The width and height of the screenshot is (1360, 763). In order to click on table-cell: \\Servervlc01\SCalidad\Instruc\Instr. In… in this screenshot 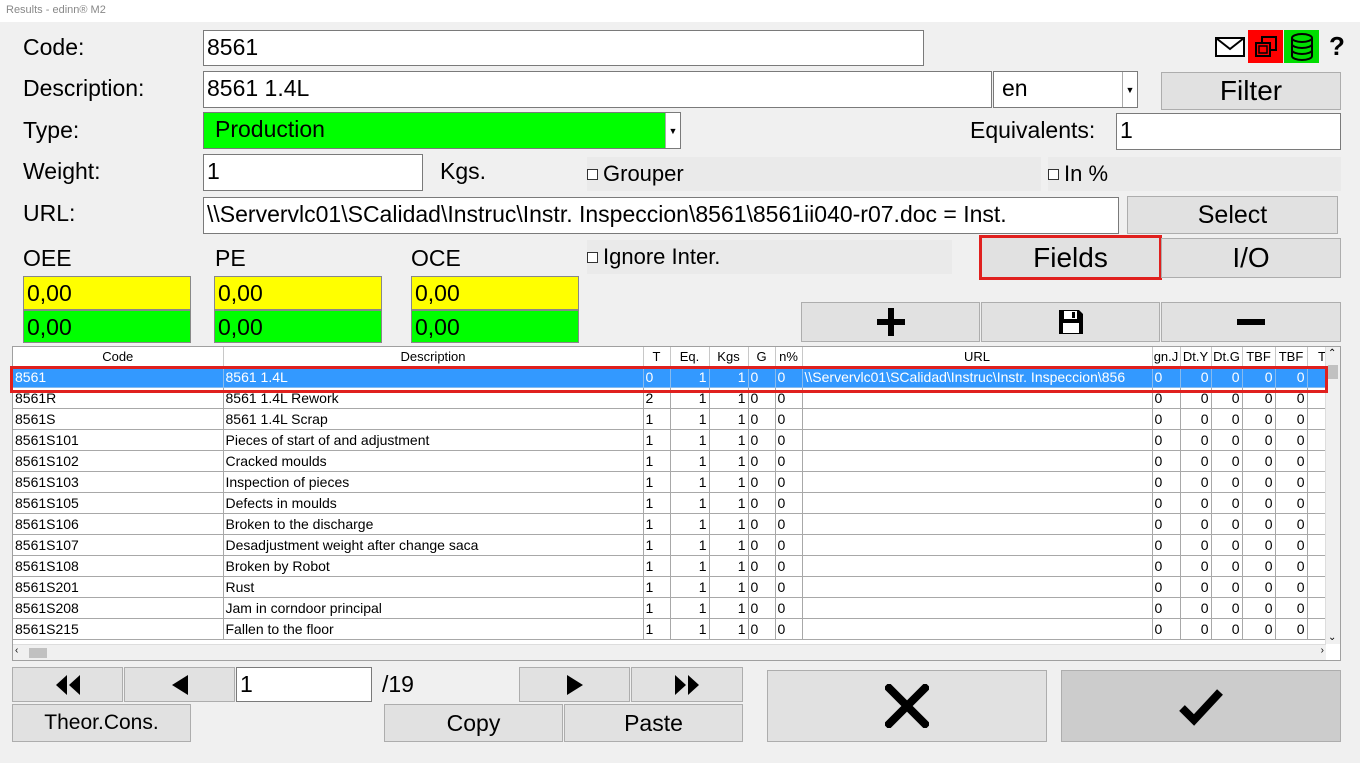, I will do `click(977, 377)`.